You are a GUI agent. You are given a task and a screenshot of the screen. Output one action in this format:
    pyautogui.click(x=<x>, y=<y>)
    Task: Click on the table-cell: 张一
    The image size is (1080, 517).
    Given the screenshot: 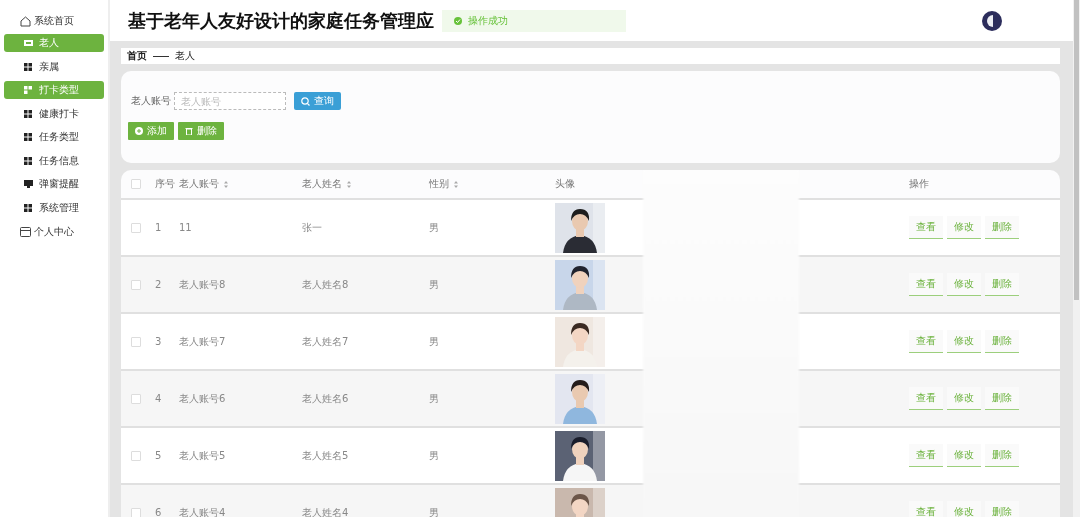 What is the action you would take?
    pyautogui.click(x=312, y=227)
    